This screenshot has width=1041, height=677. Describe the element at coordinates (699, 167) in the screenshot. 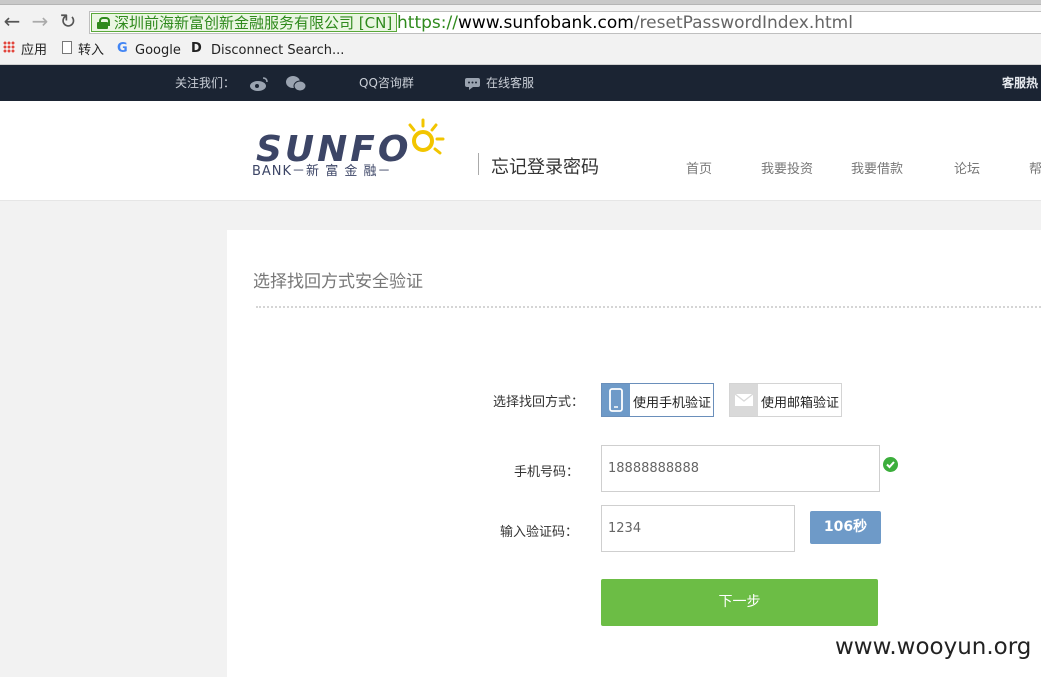

I see `nav-home: 首页` at that location.